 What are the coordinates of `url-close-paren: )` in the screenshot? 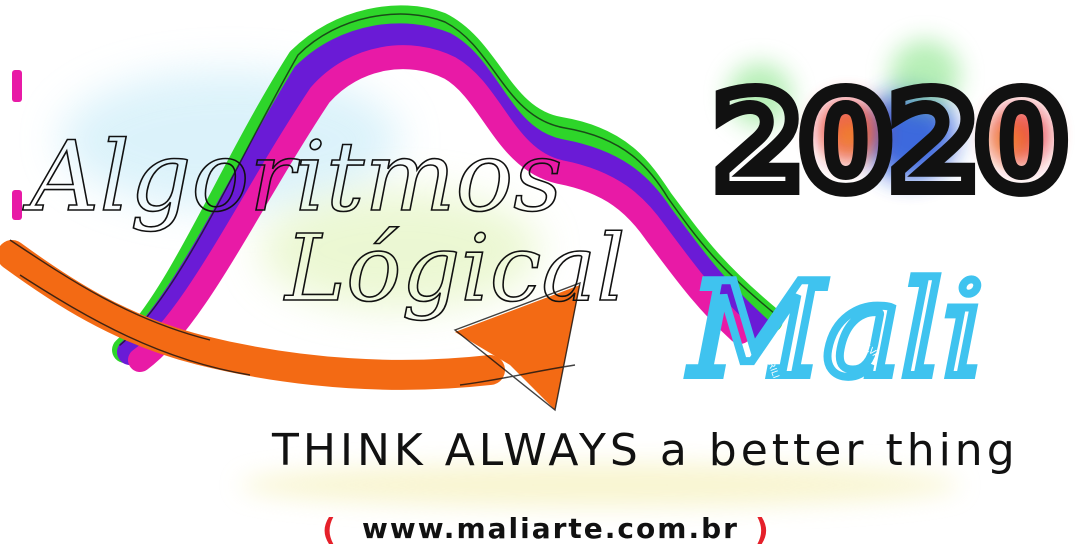 It's located at (762, 530).